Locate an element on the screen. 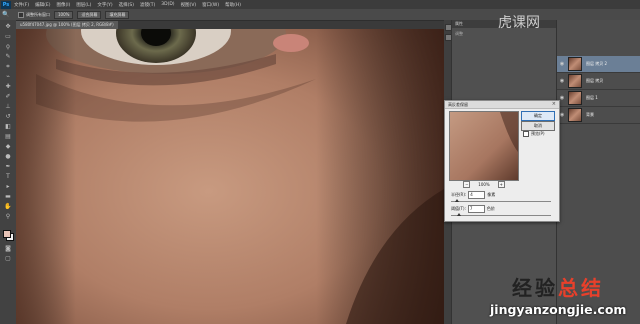  preview-zoom-level: 100% is located at coordinates (484, 184).